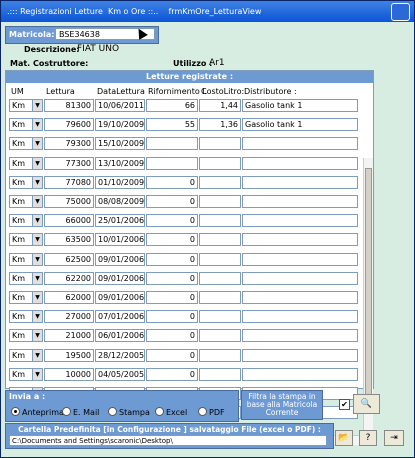 The width and height of the screenshot is (415, 458). I want to click on lettura-cell: 10000, so click(69, 374).